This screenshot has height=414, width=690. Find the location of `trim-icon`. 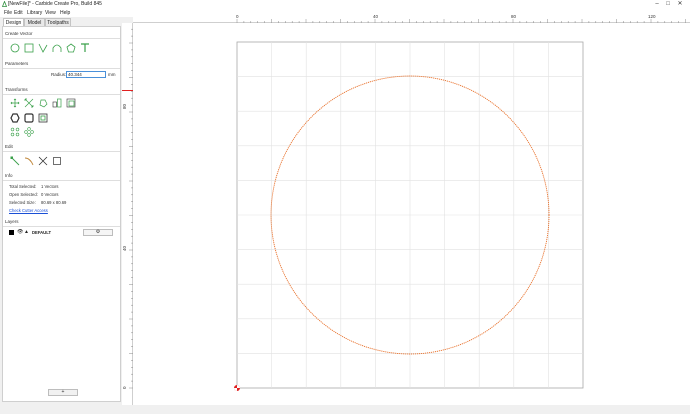

trim-icon is located at coordinates (29, 161).